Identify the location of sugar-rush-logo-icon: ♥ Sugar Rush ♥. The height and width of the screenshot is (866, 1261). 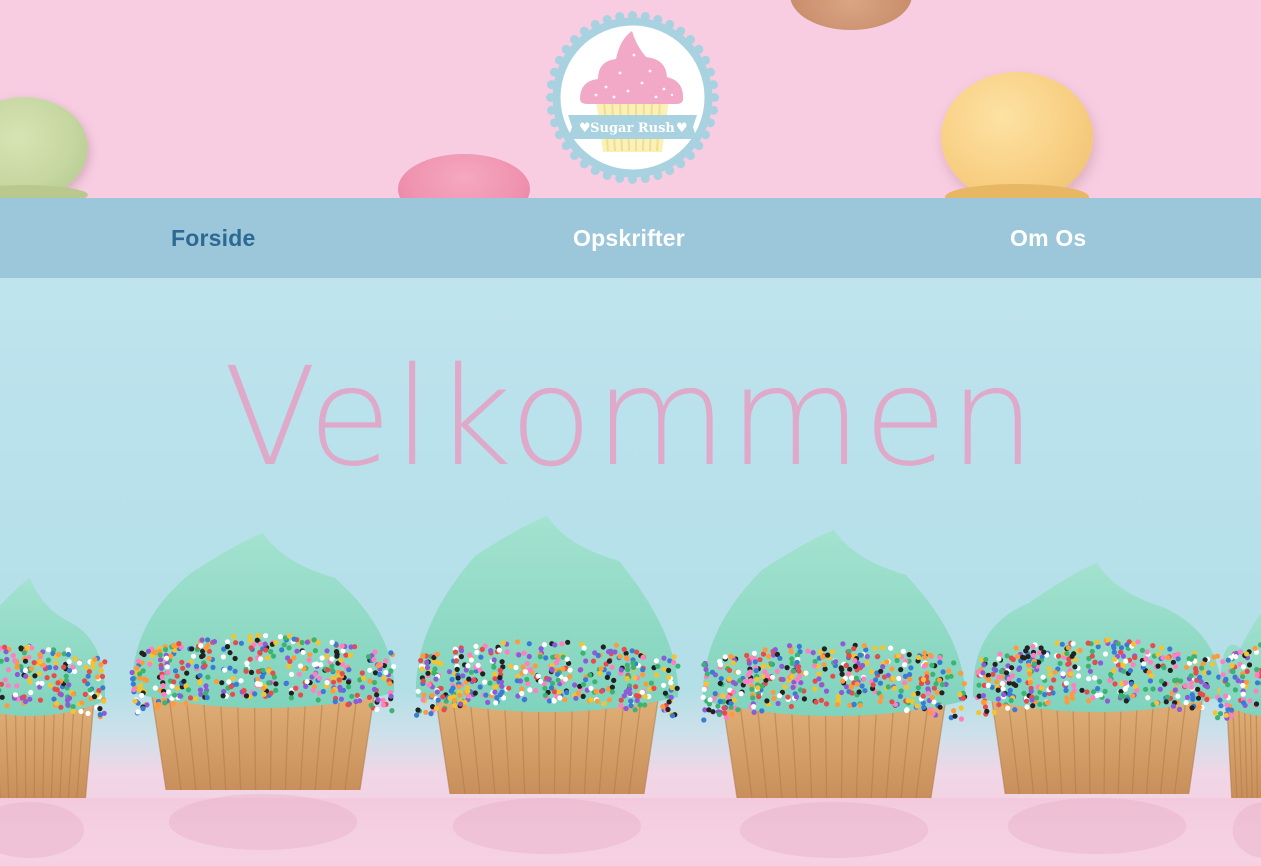
(632, 97).